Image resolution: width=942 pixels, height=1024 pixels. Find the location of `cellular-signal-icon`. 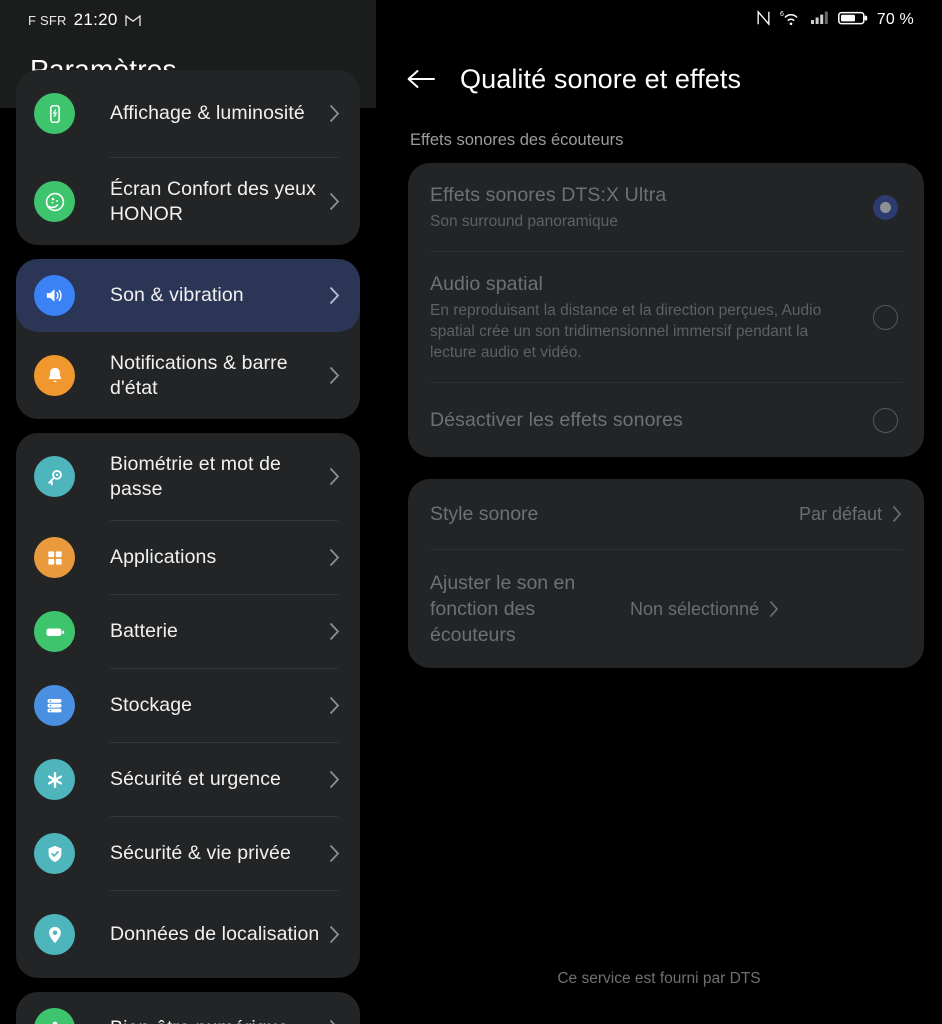

cellular-signal-icon is located at coordinates (819, 20).